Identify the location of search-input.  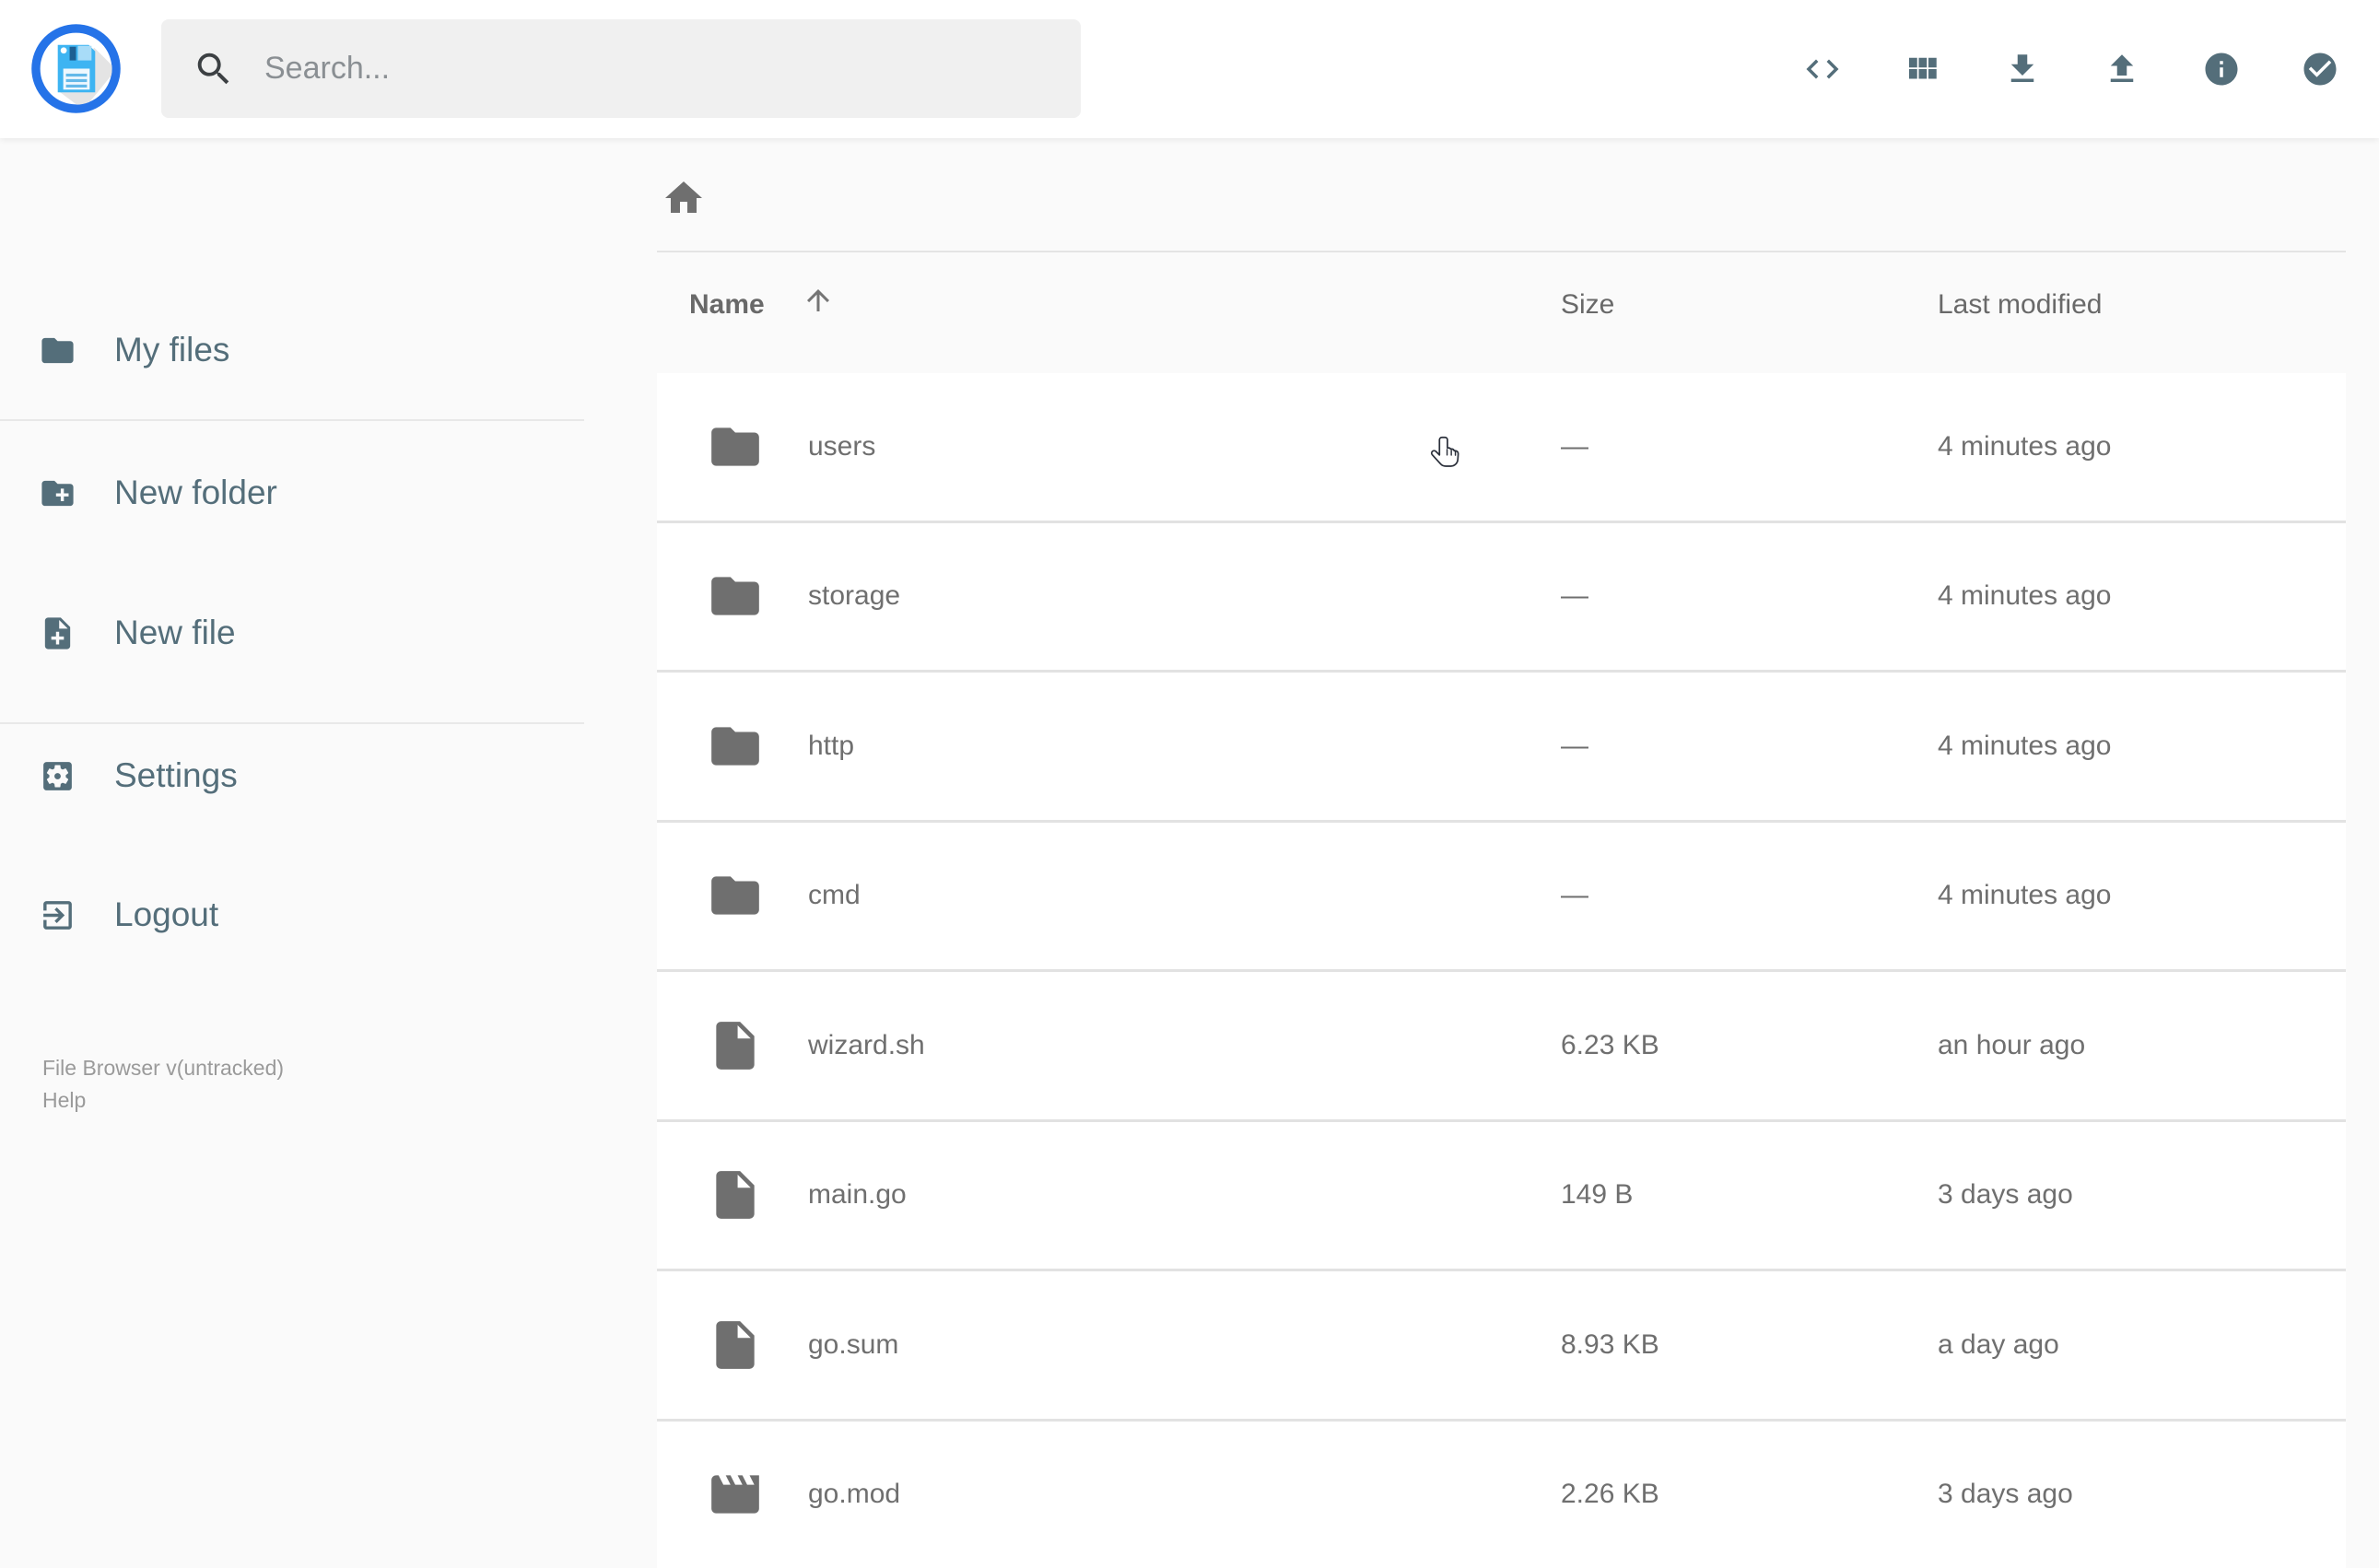
(642, 69).